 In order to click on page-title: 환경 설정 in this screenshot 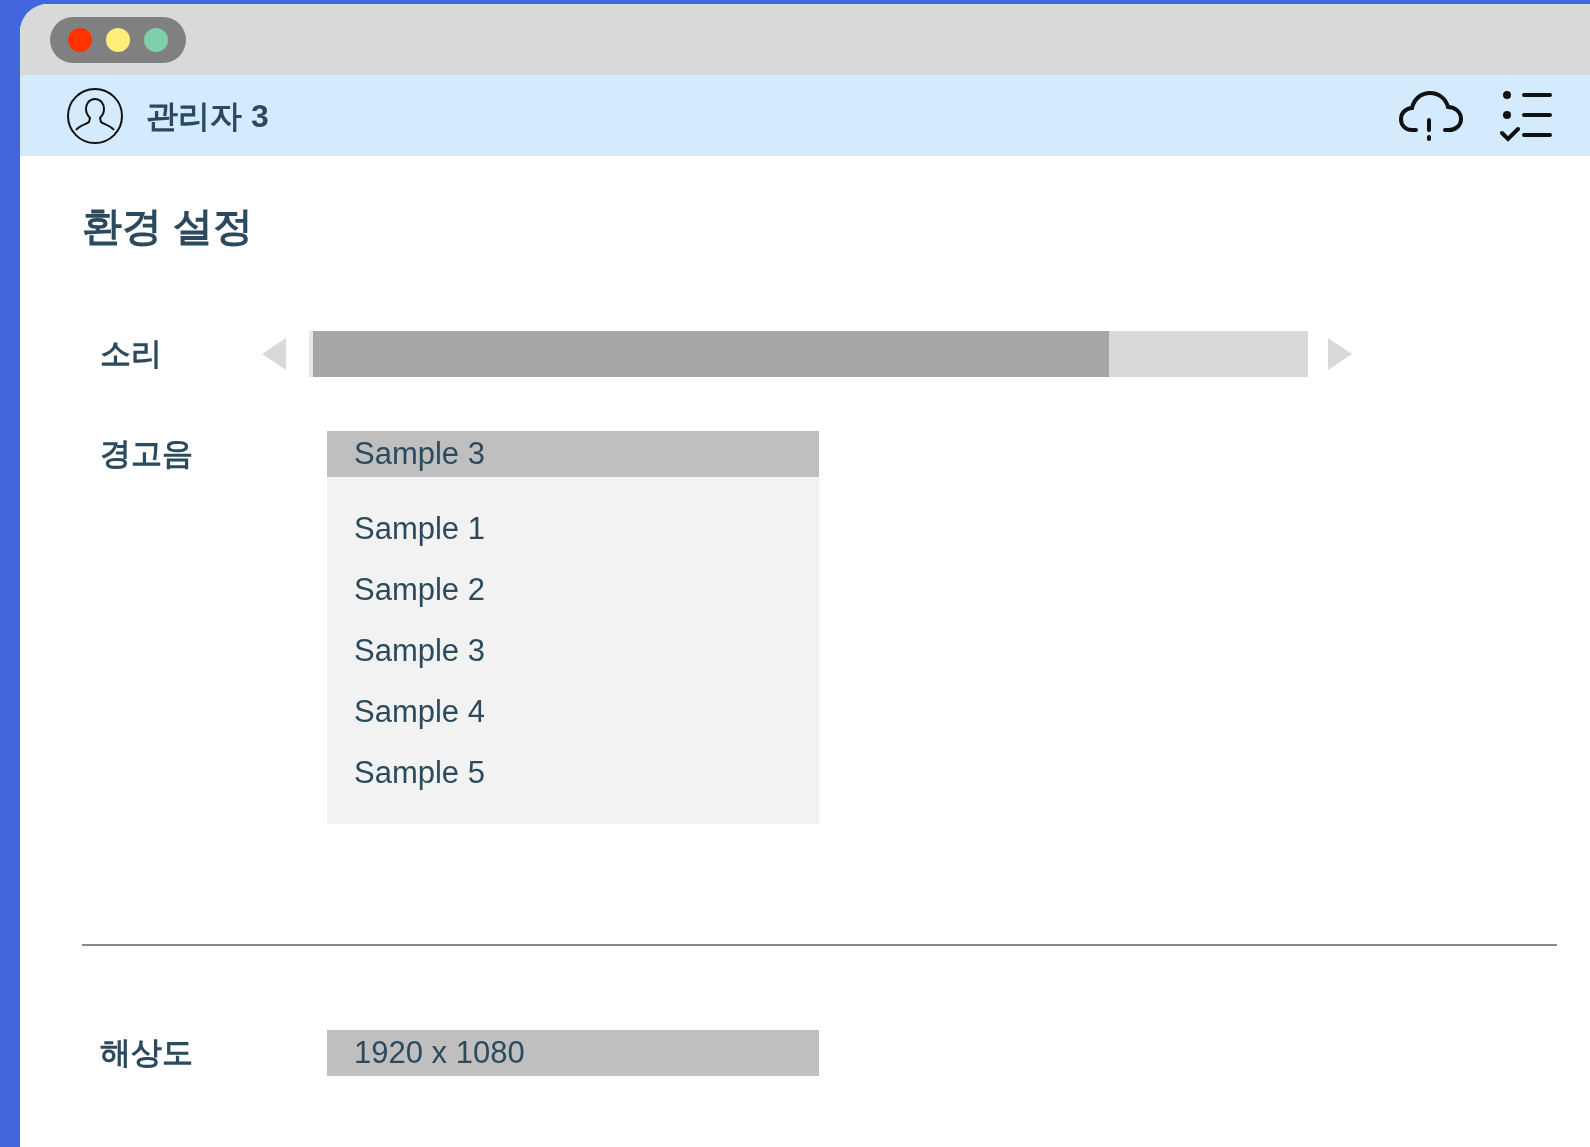, I will do `click(168, 226)`.